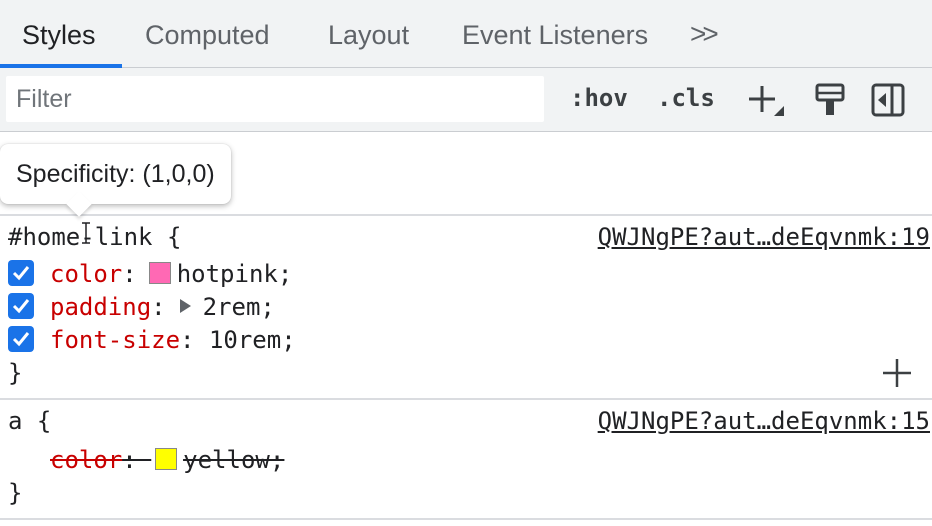  Describe the element at coordinates (185, 306) in the screenshot. I see `expand-triangle-icon` at that location.